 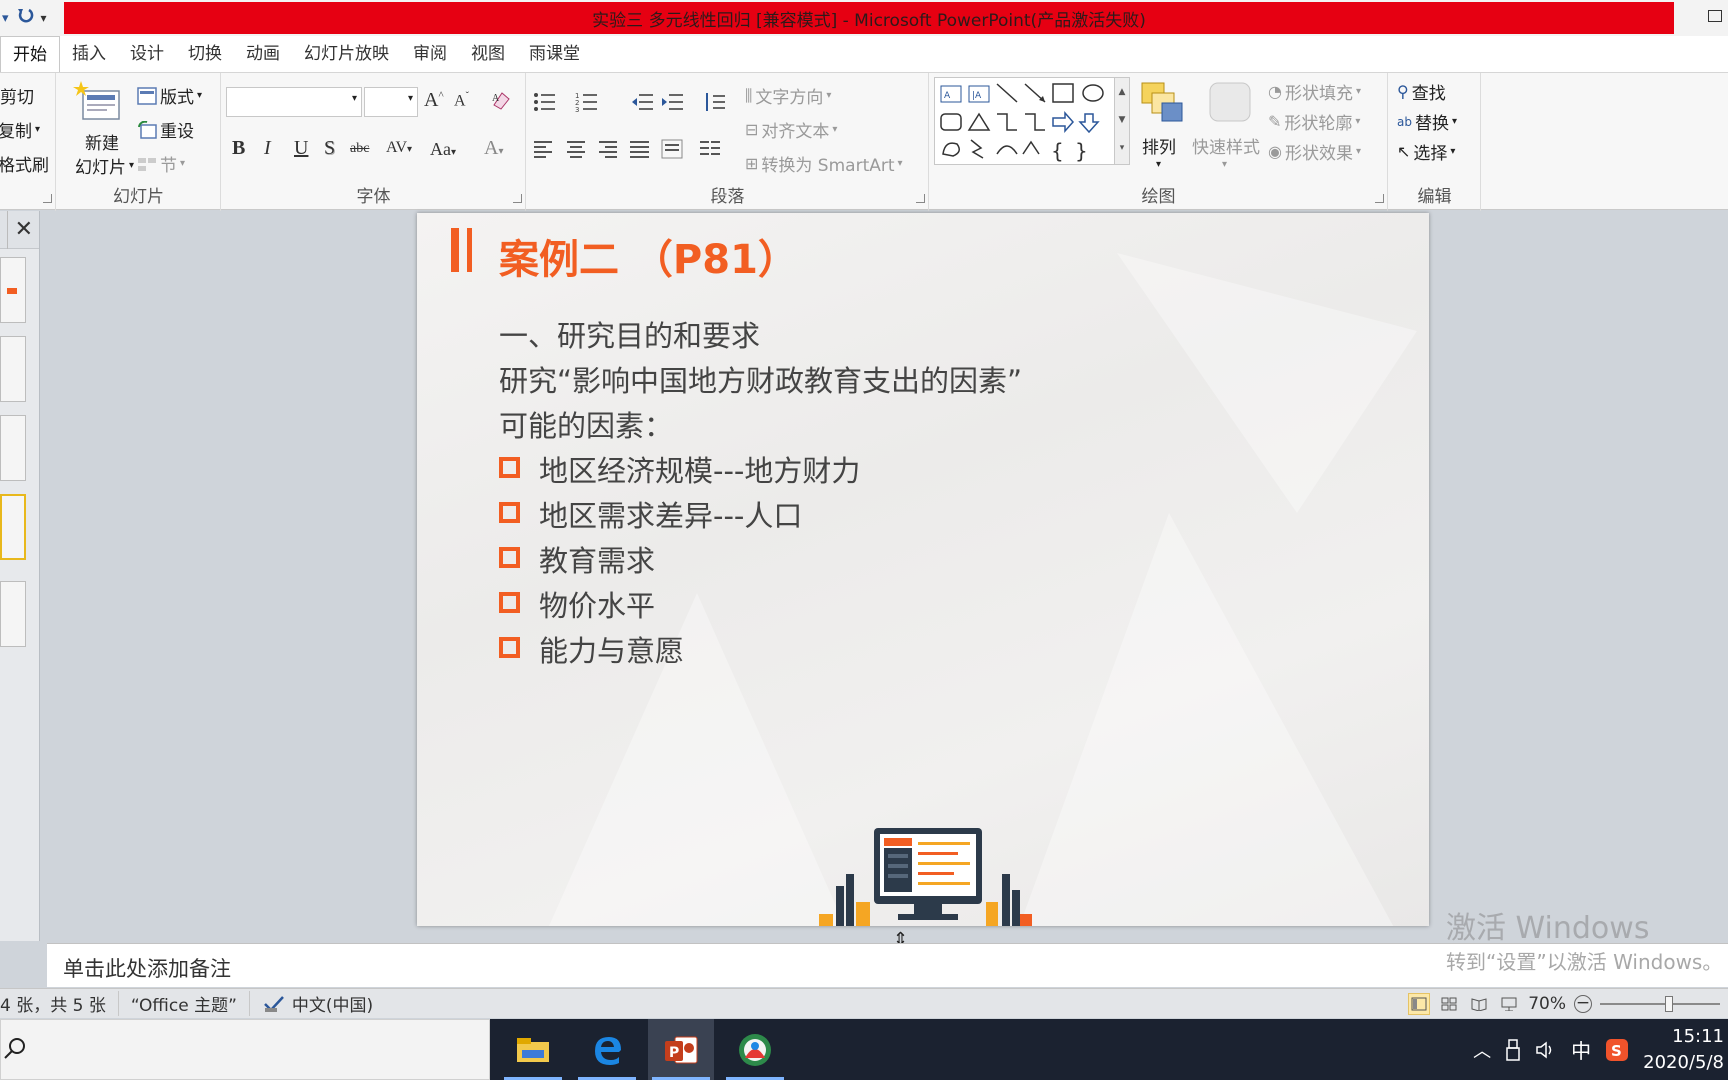 I want to click on powerpoint-icon: P, so click(x=681, y=1049).